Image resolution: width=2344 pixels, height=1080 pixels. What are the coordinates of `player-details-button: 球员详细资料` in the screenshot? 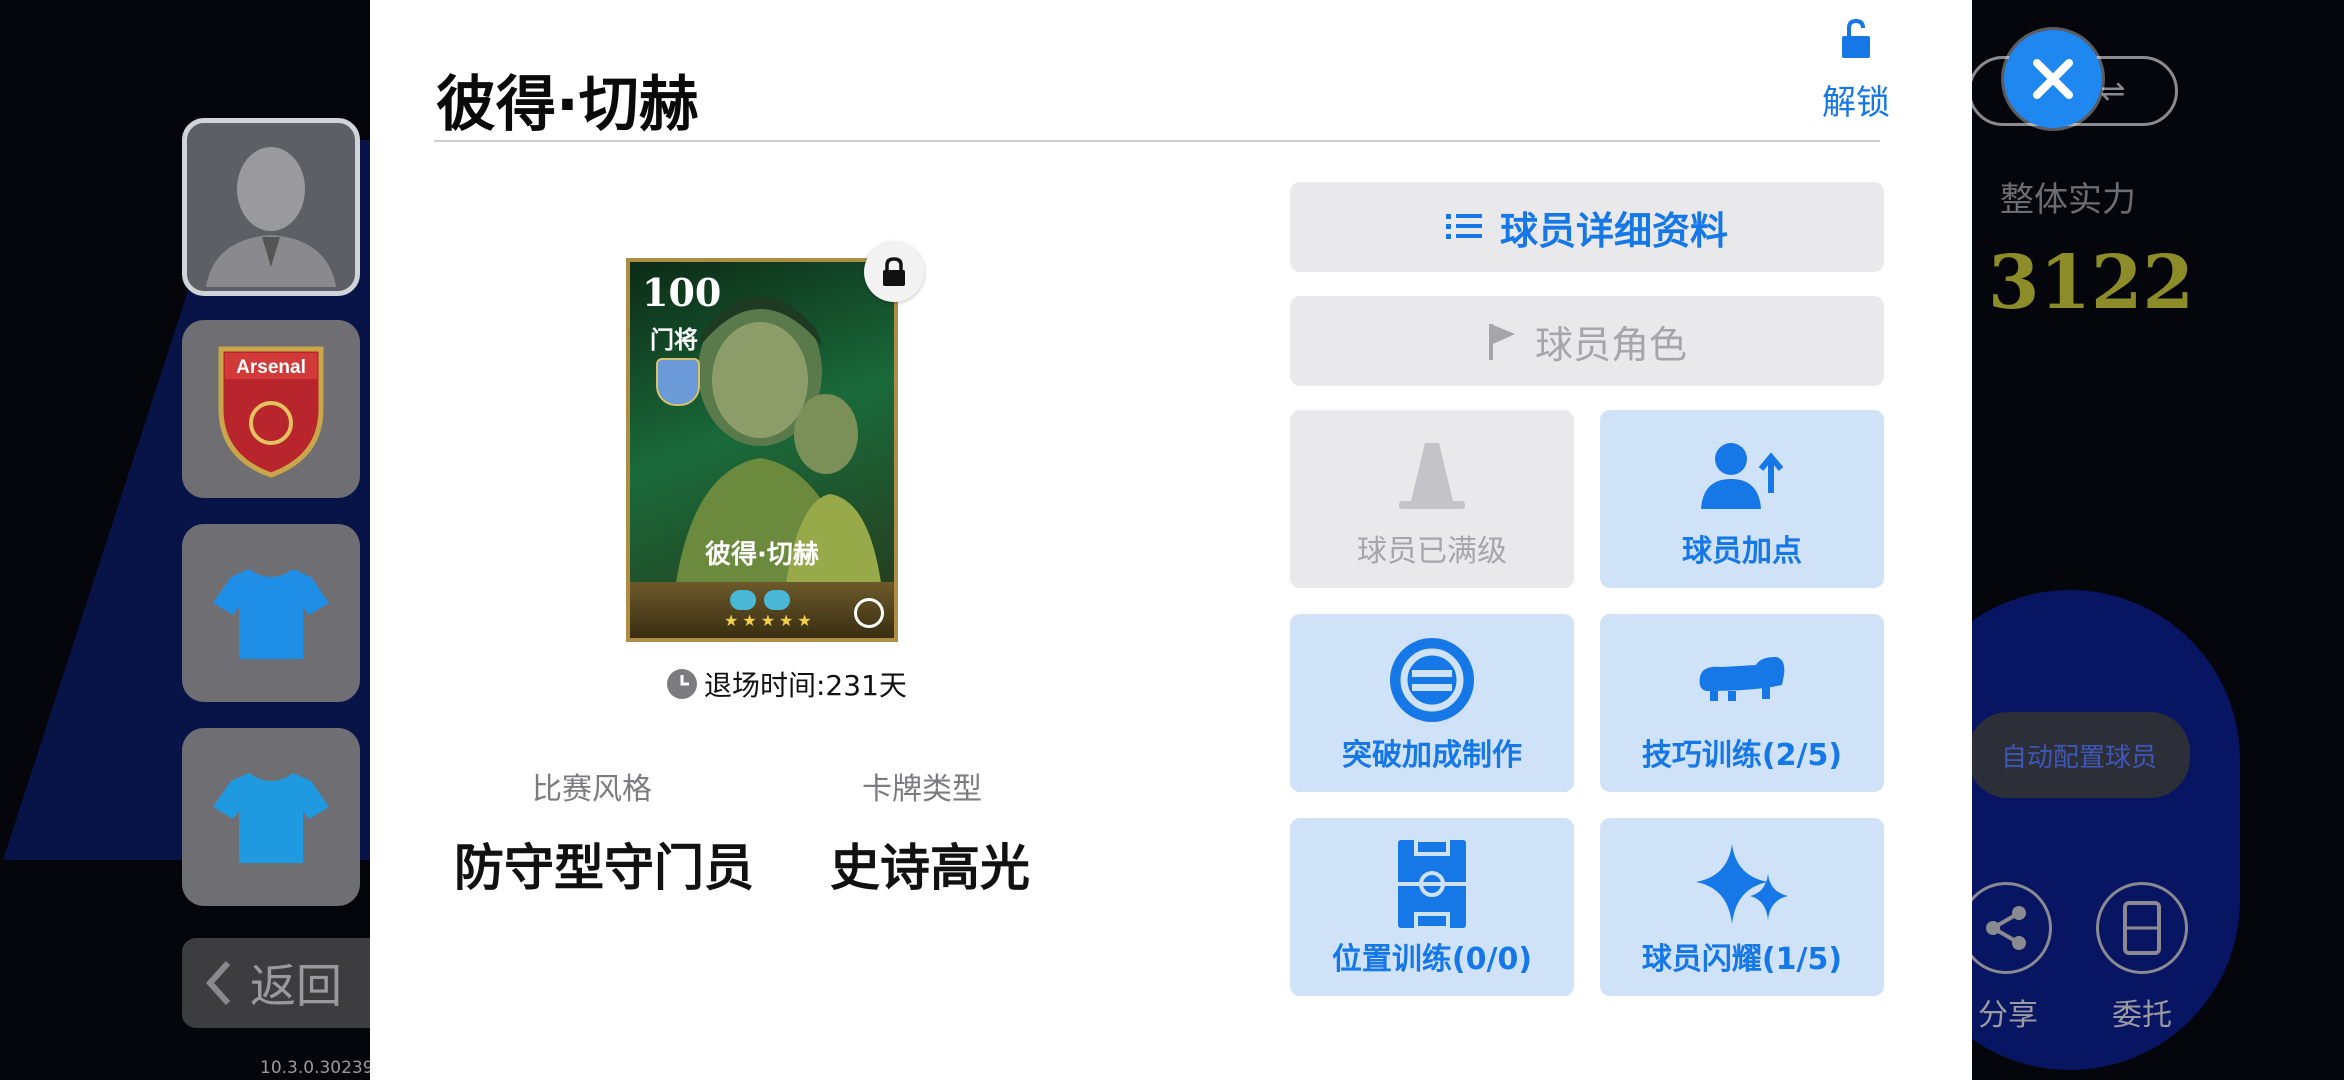 It's located at (1587, 227).